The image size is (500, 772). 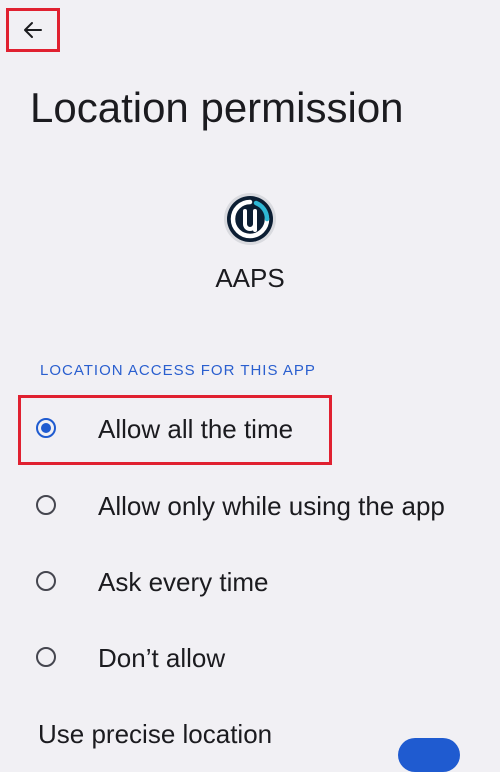 What do you see at coordinates (162, 658) in the screenshot?
I see `option-label: Don’t allow` at bounding box center [162, 658].